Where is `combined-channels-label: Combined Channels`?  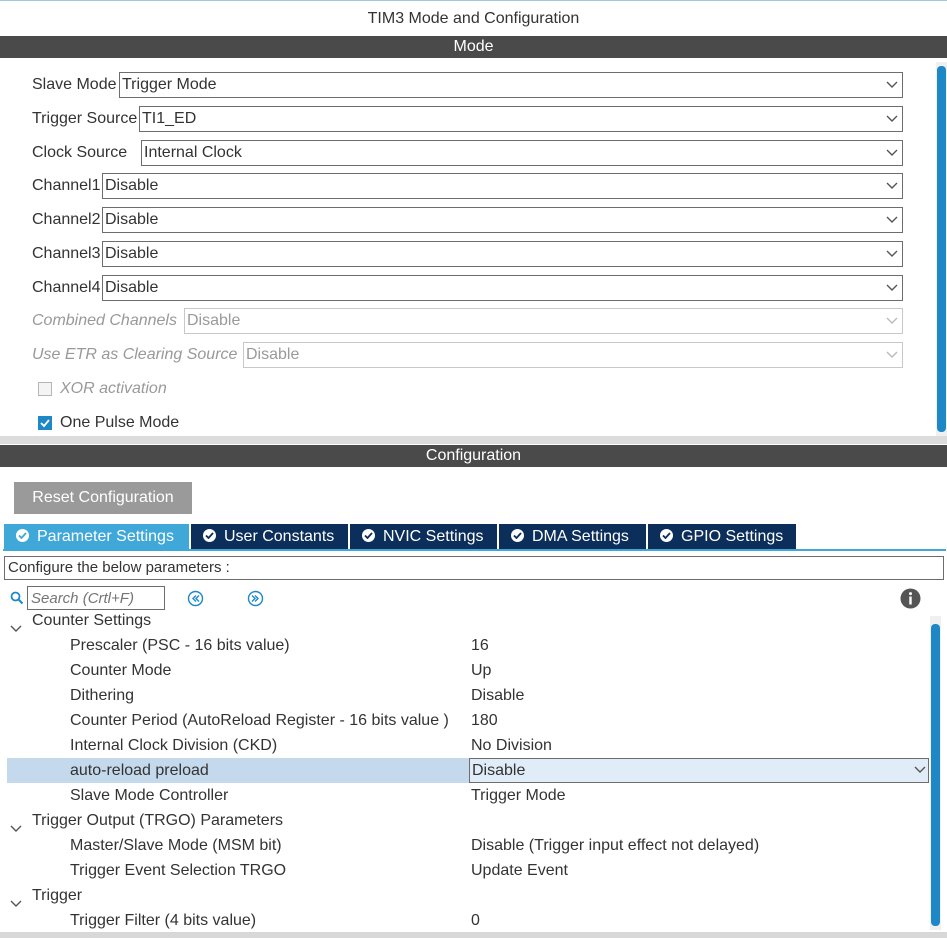 combined-channels-label: Combined Channels is located at coordinates (104, 320).